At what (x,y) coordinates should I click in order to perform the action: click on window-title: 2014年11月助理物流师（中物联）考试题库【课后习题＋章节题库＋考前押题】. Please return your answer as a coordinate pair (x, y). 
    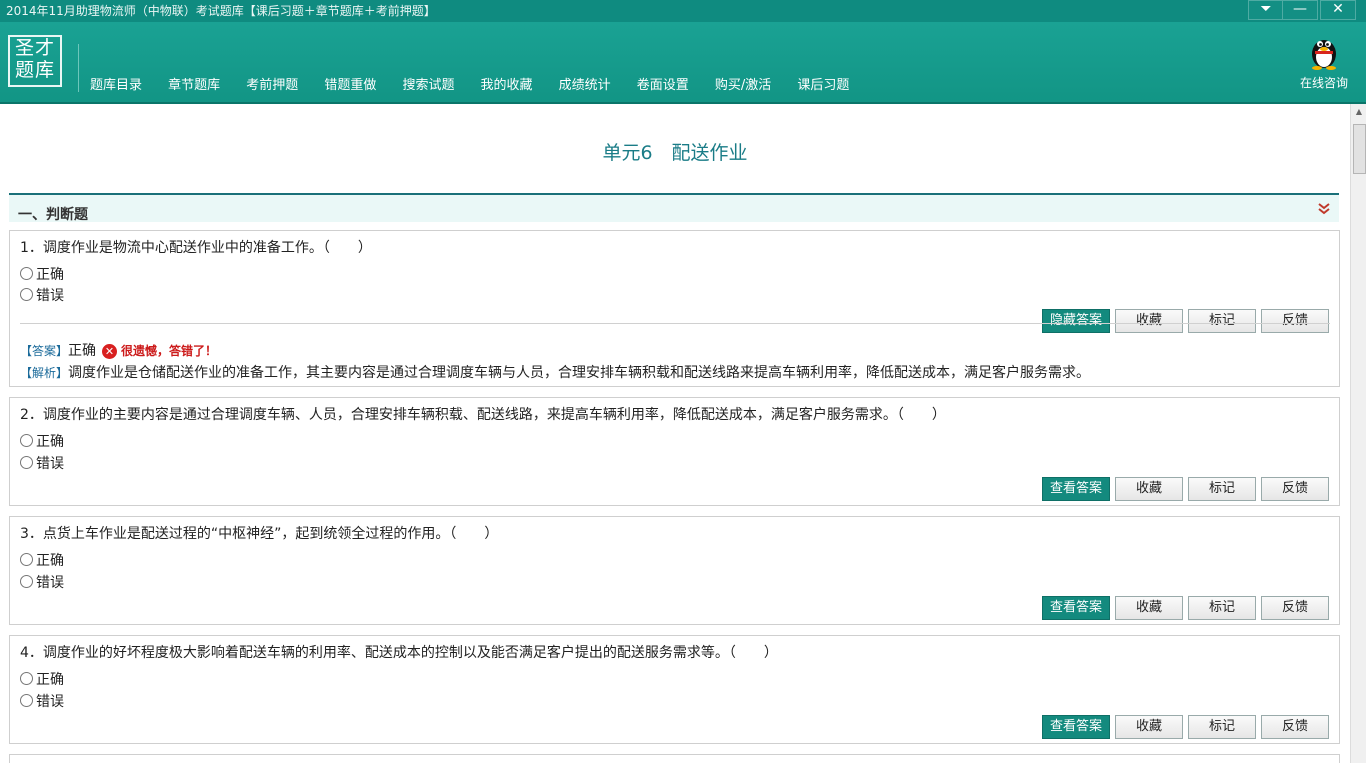
    Looking at the image, I should click on (221, 11).